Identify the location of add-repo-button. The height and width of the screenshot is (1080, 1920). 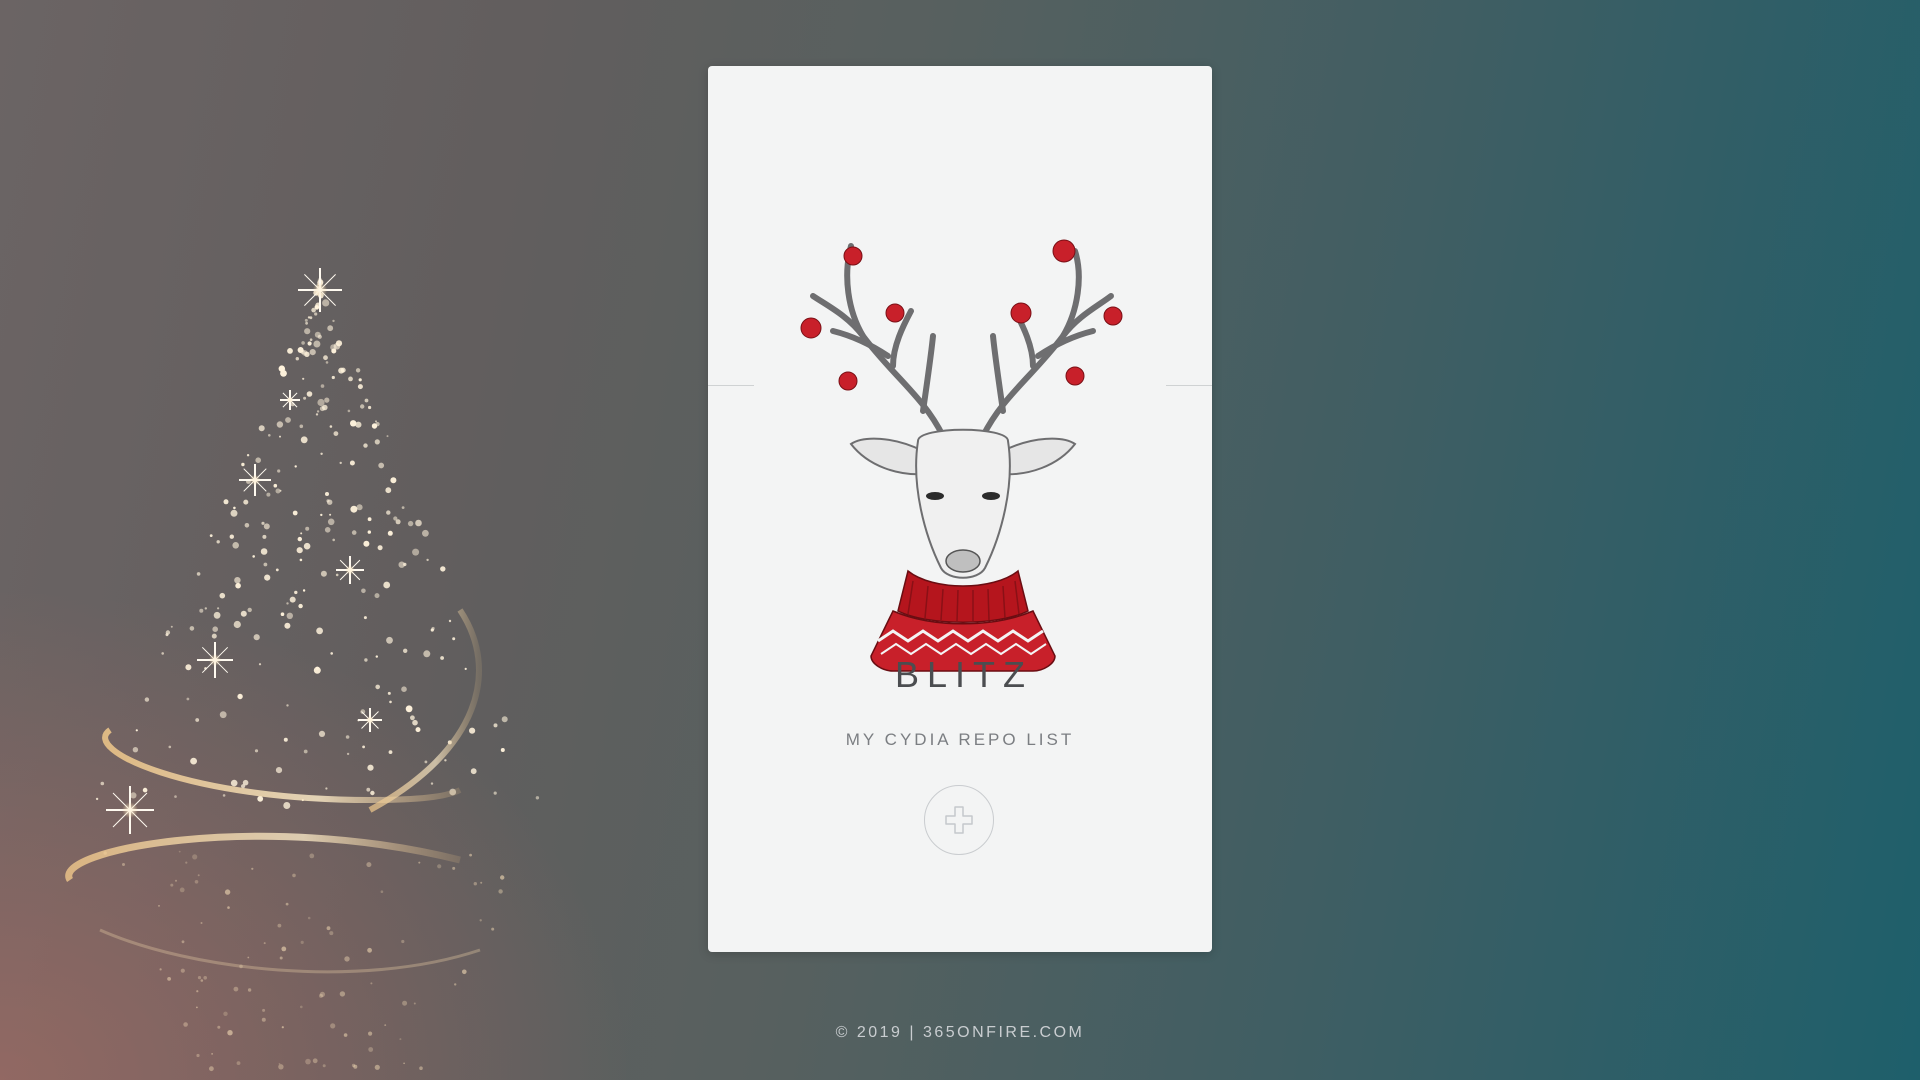
(959, 820).